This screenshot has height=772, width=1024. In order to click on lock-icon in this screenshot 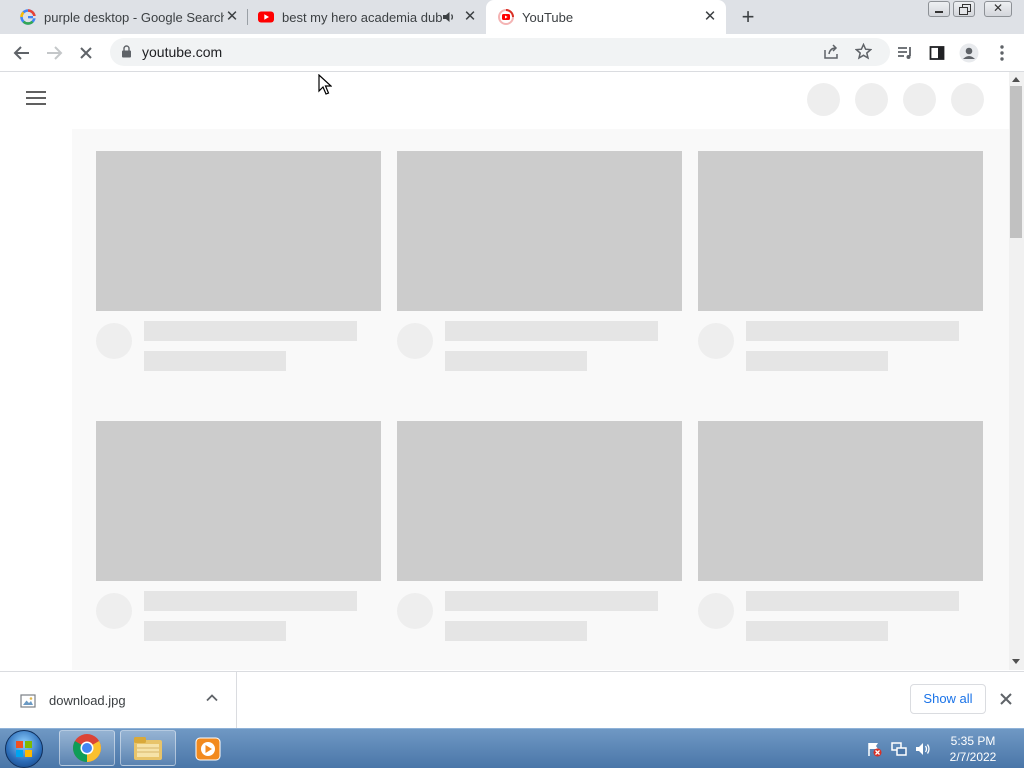, I will do `click(126, 51)`.